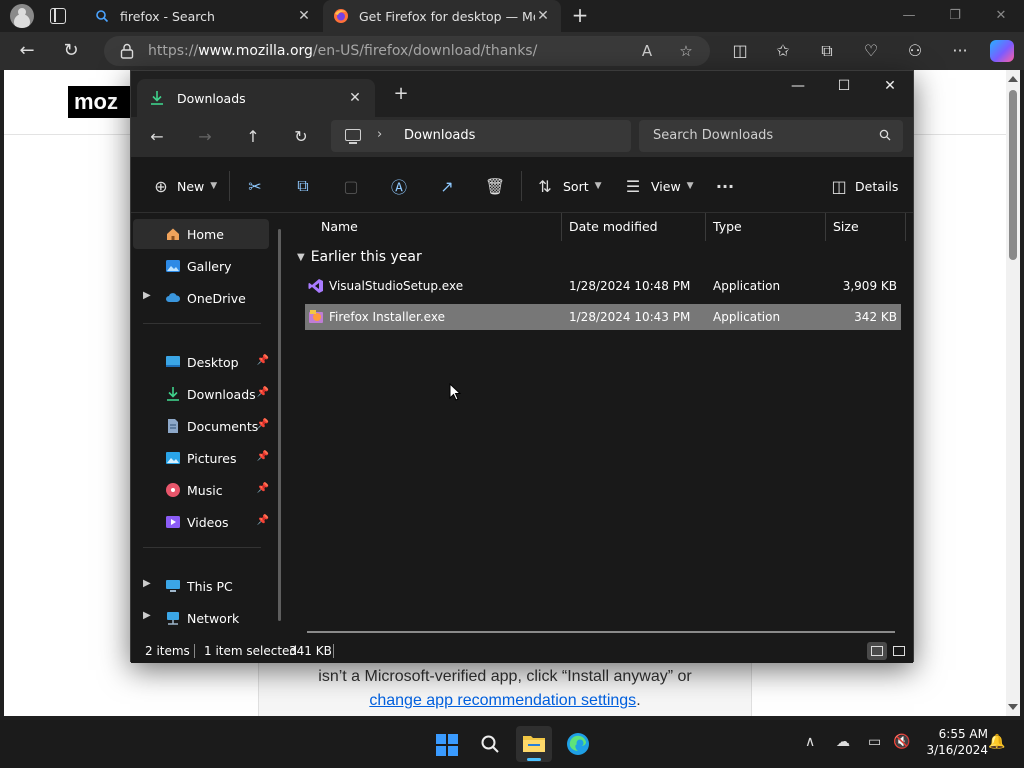 The height and width of the screenshot is (768, 1024). I want to click on file-explorer-taskbar-button, so click(534, 744).